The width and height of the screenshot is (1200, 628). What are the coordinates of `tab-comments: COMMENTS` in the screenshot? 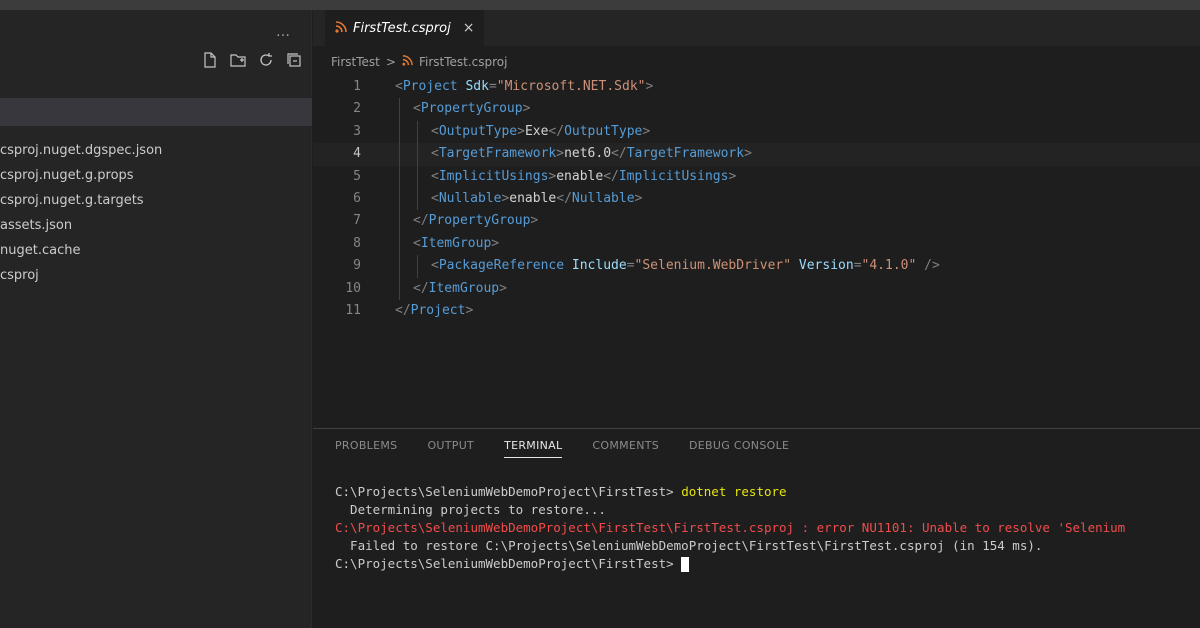 It's located at (625, 448).